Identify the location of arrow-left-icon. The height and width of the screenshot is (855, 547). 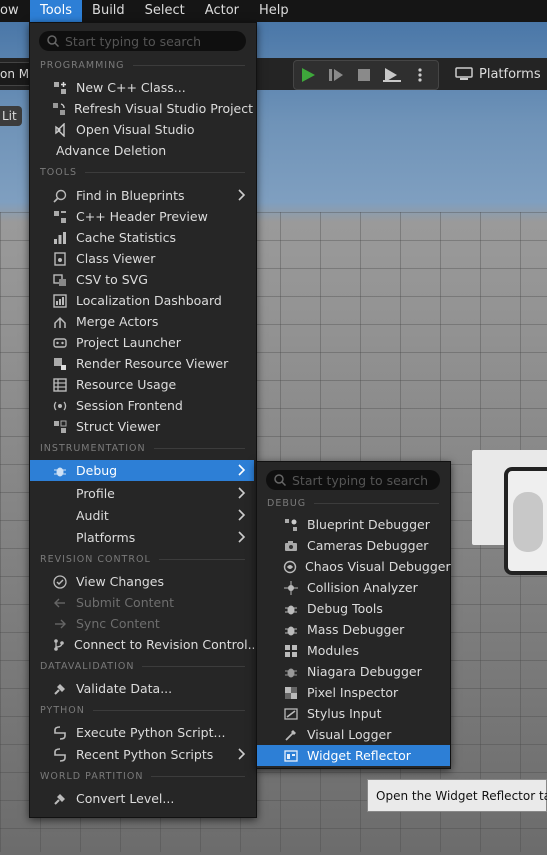
(60, 603).